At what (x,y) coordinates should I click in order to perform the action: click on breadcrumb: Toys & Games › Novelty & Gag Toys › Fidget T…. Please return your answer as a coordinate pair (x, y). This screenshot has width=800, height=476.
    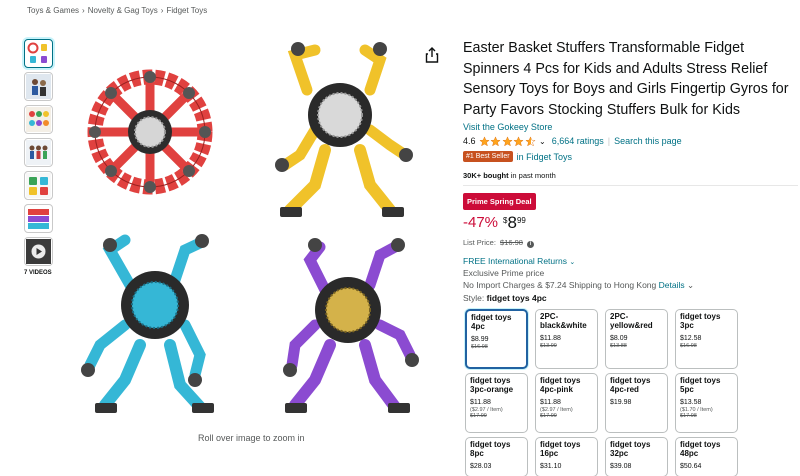
    Looking at the image, I should click on (117, 10).